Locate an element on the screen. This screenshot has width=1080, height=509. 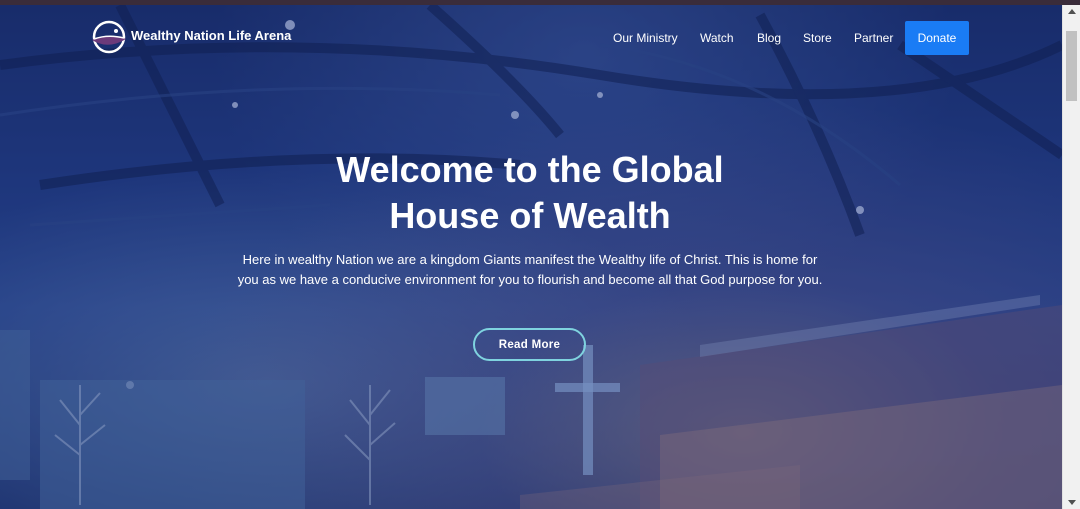
nav-item-watch: Watch is located at coordinates (717, 38).